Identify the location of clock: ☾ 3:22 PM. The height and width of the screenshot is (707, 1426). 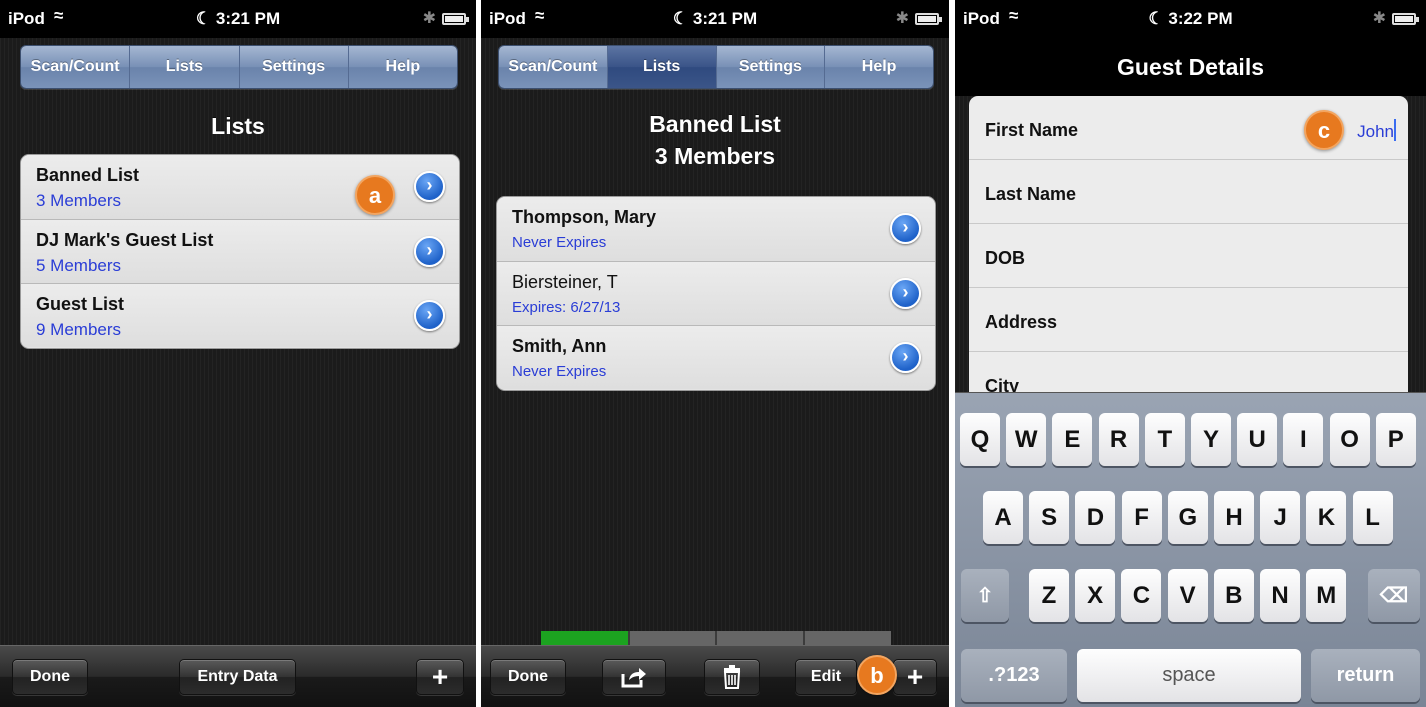
(1190, 18).